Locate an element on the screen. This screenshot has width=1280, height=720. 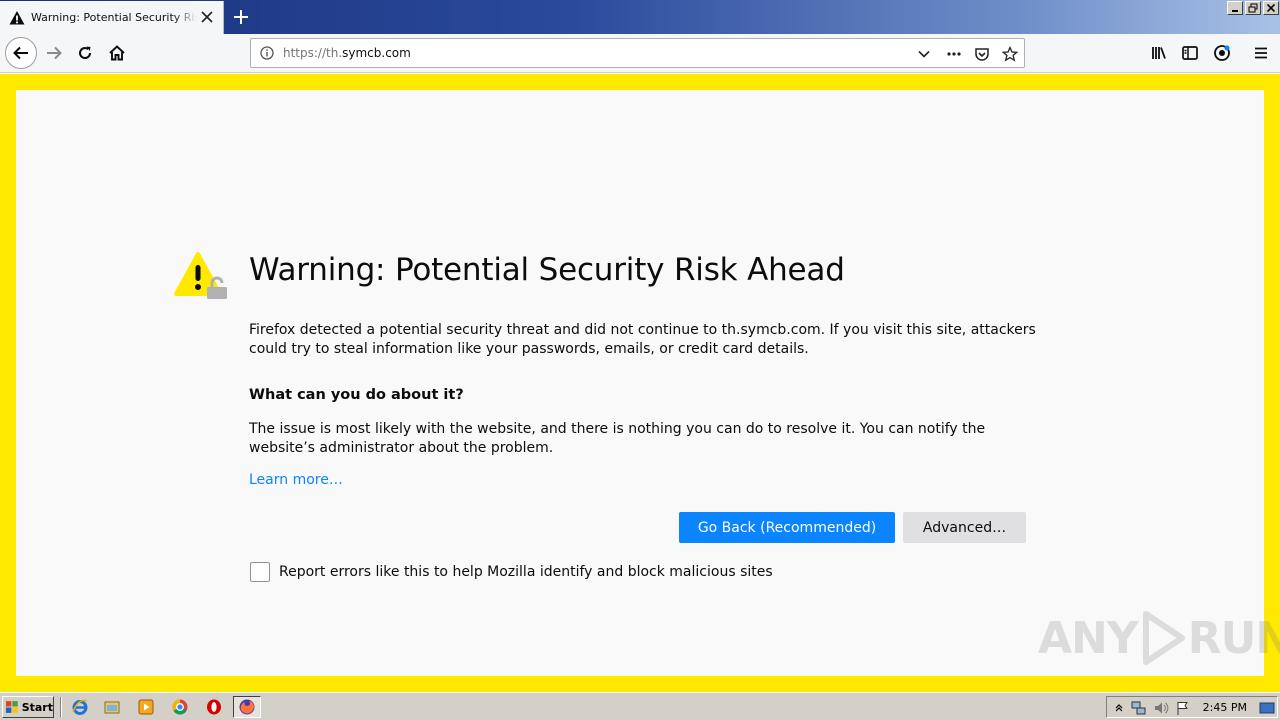
plus-icon is located at coordinates (241, 17).